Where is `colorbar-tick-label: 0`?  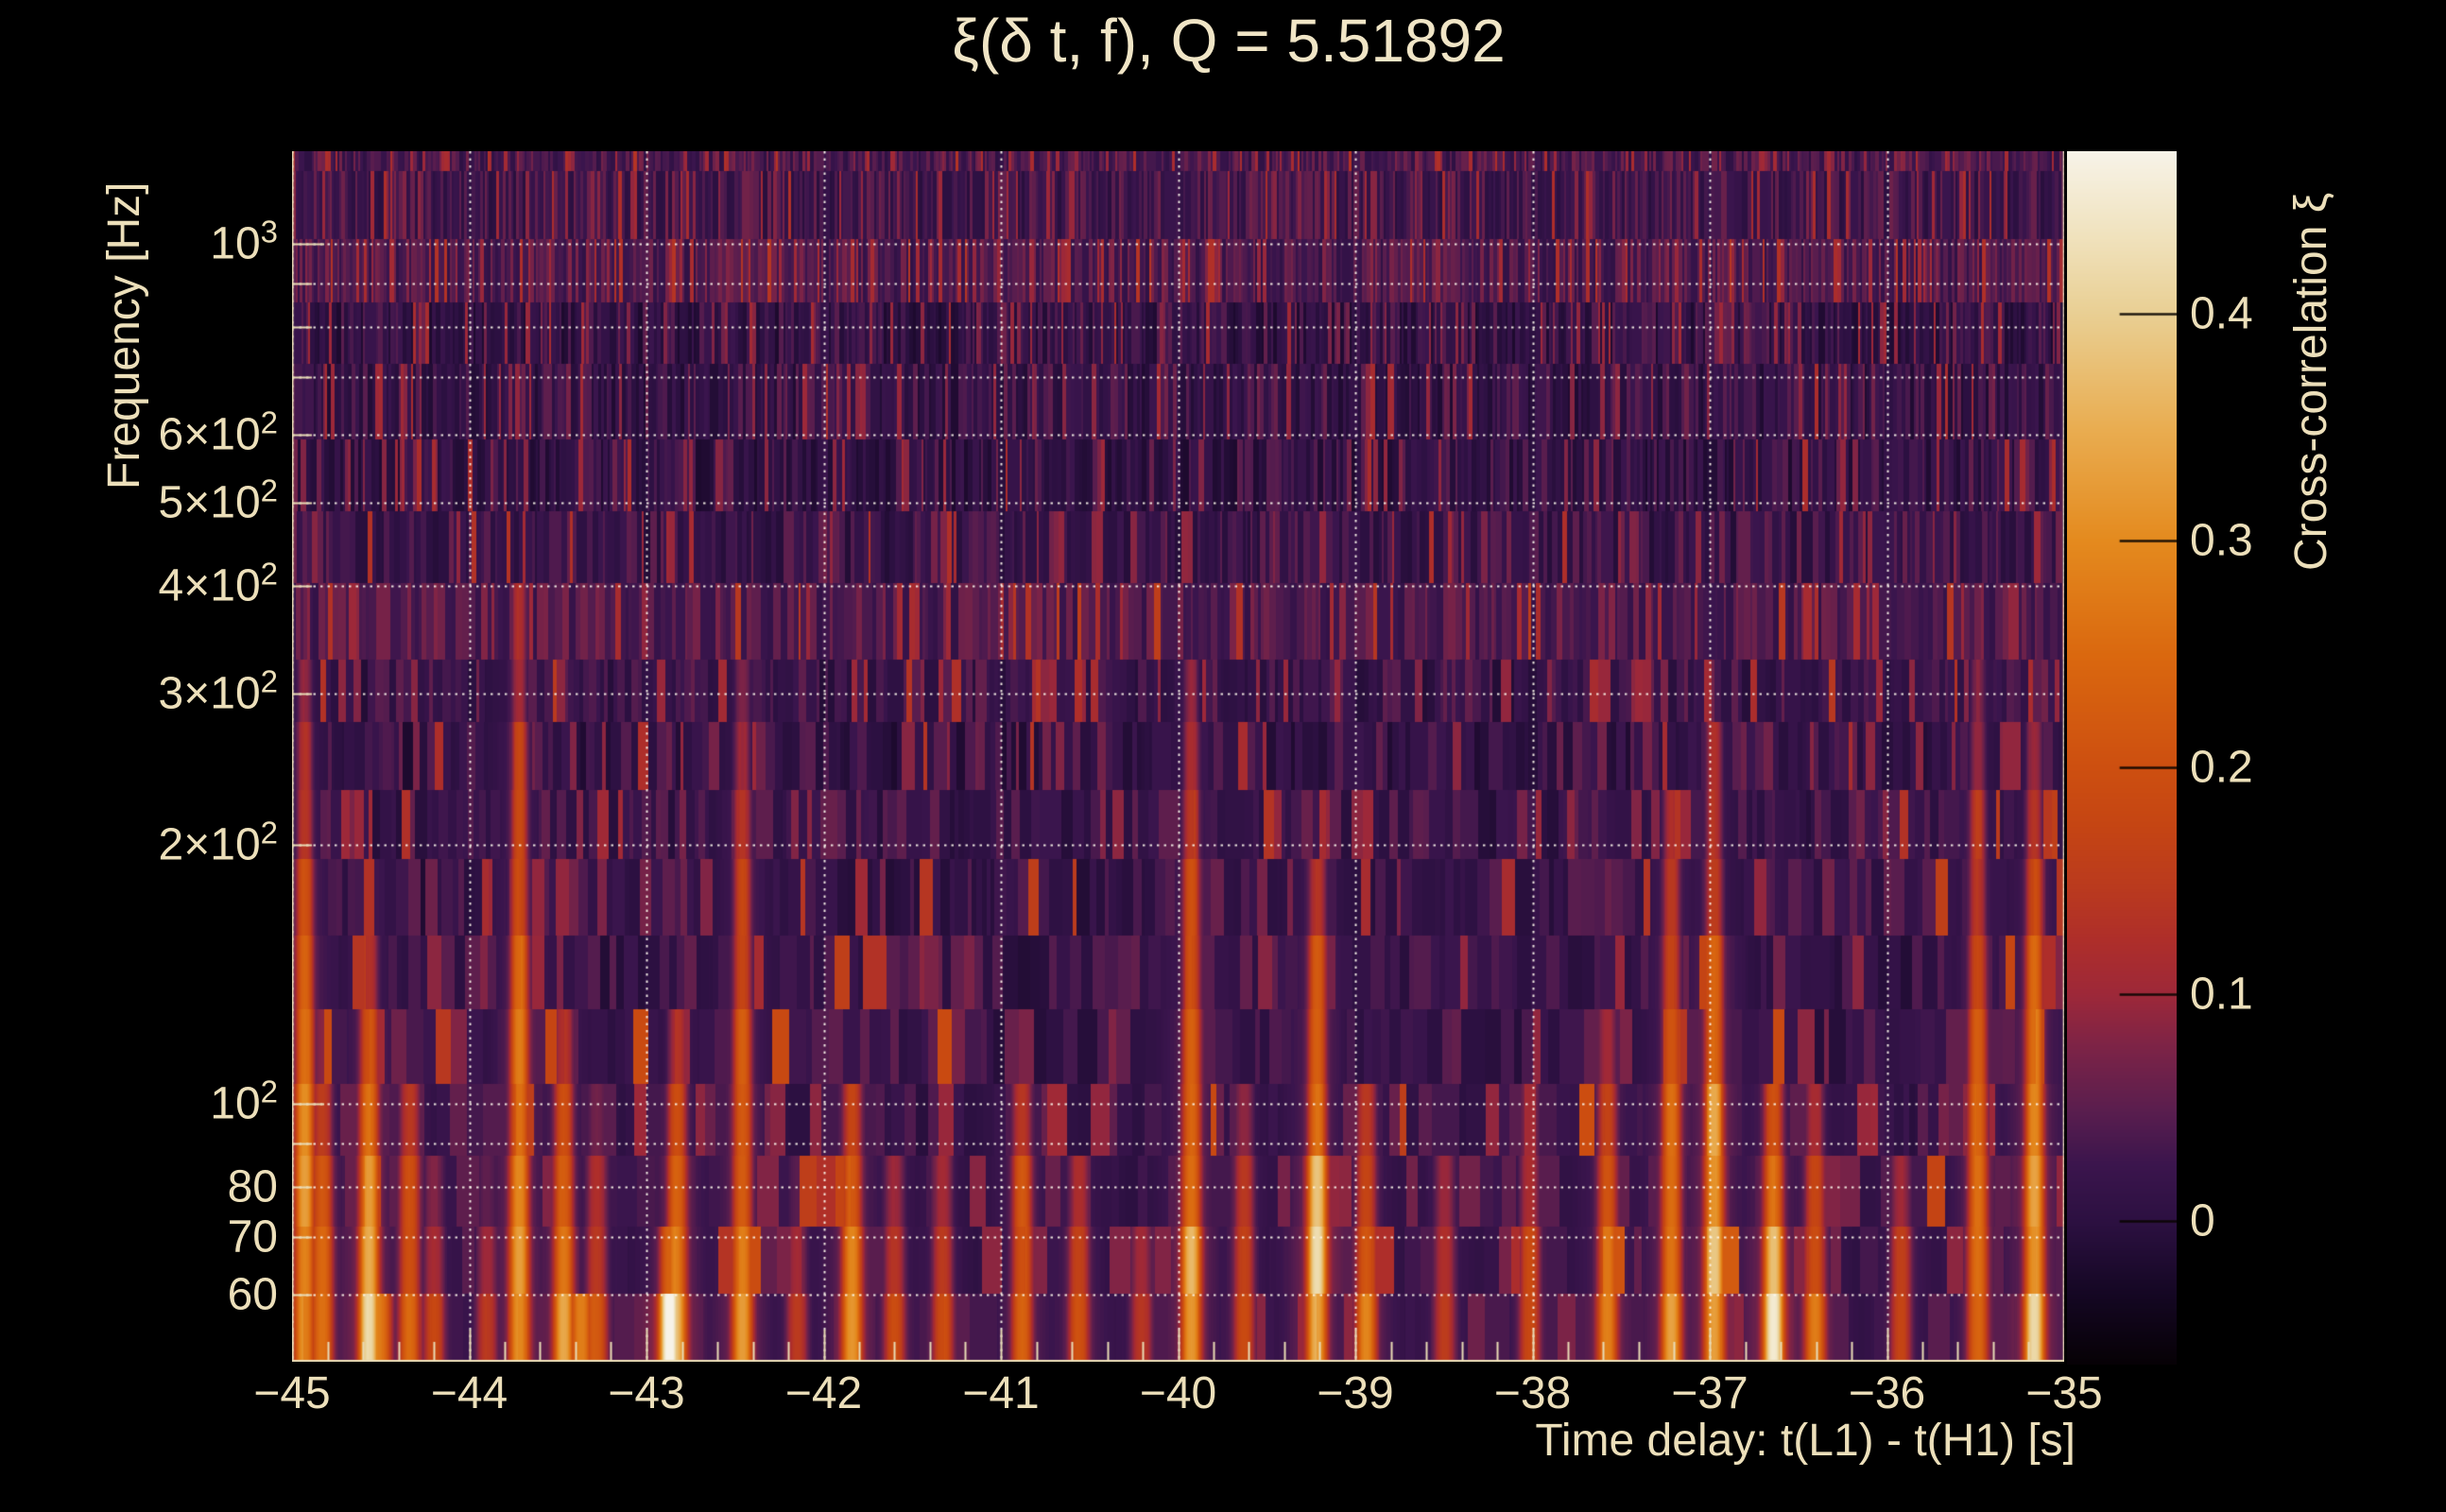 colorbar-tick-label: 0 is located at coordinates (2202, 1220).